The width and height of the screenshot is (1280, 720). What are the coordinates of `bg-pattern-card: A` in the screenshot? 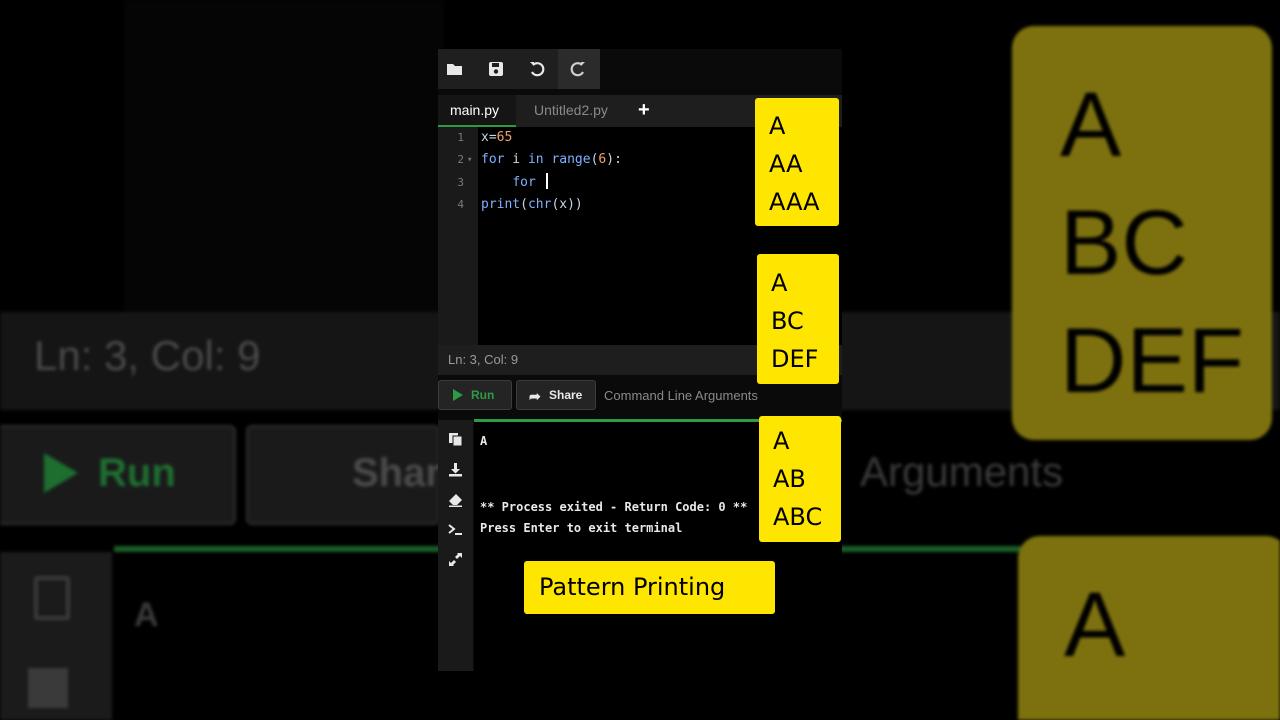 It's located at (1149, 628).